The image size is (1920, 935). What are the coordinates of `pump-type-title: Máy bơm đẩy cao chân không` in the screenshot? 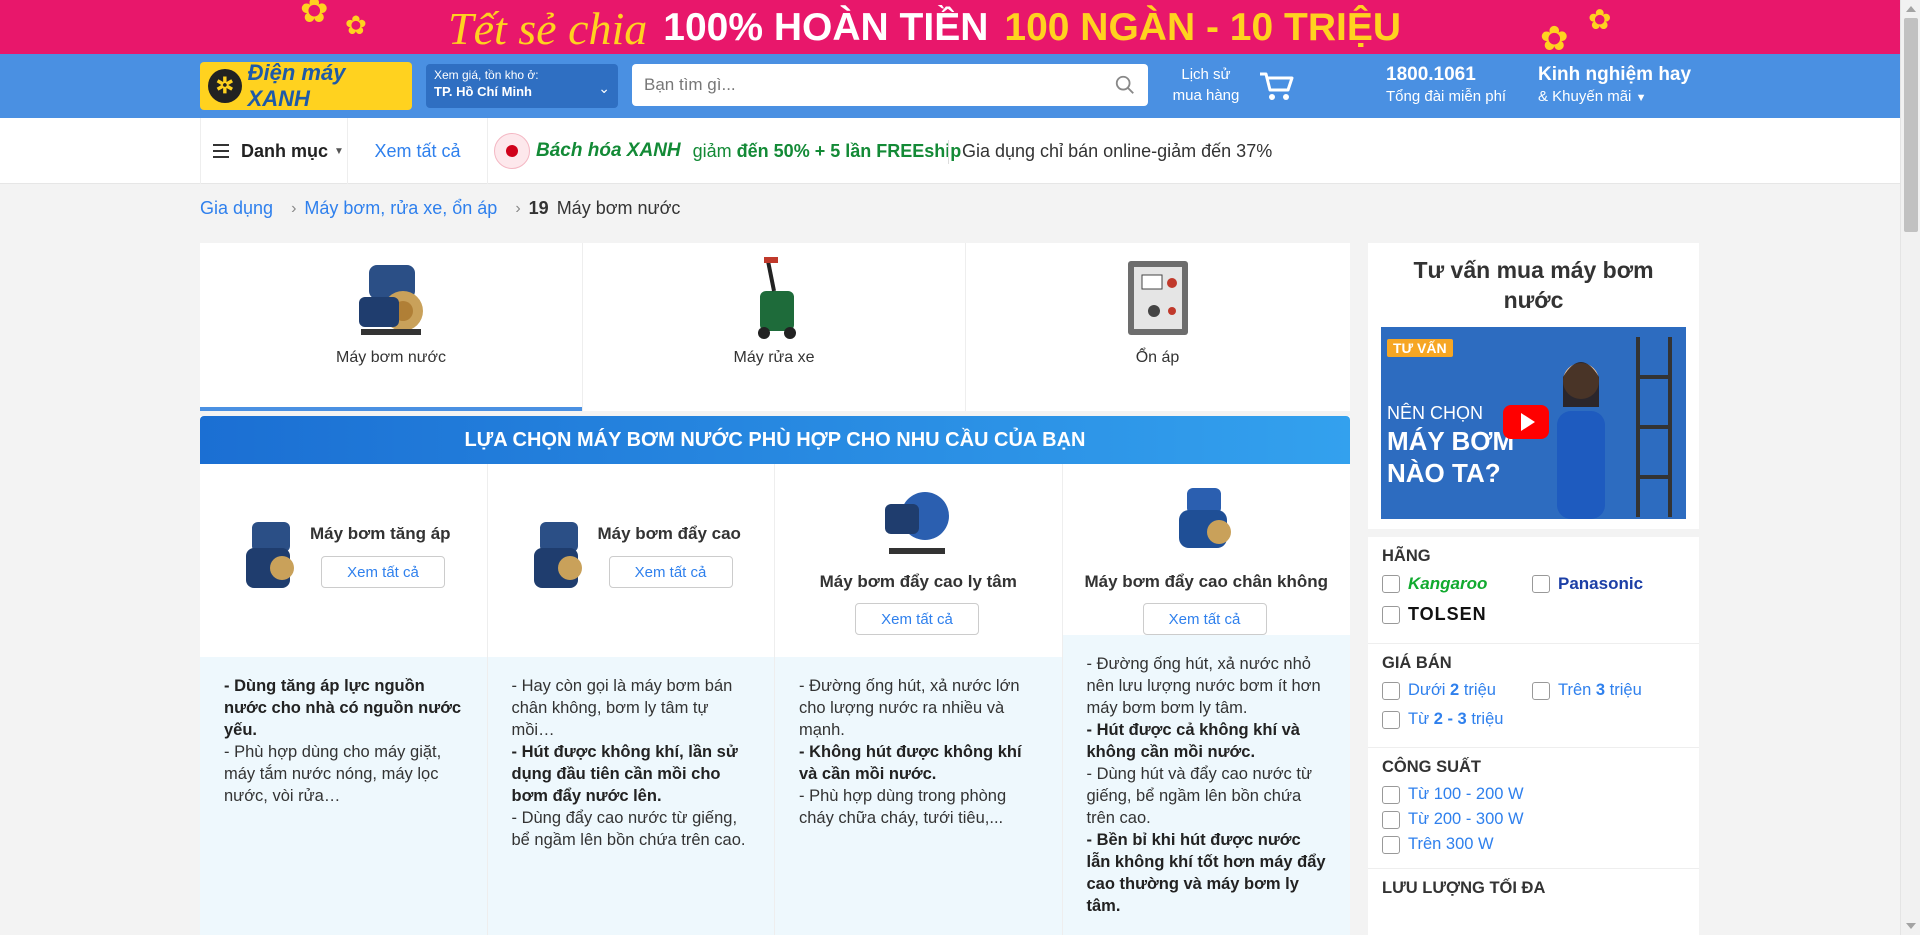 It's located at (1206, 581).